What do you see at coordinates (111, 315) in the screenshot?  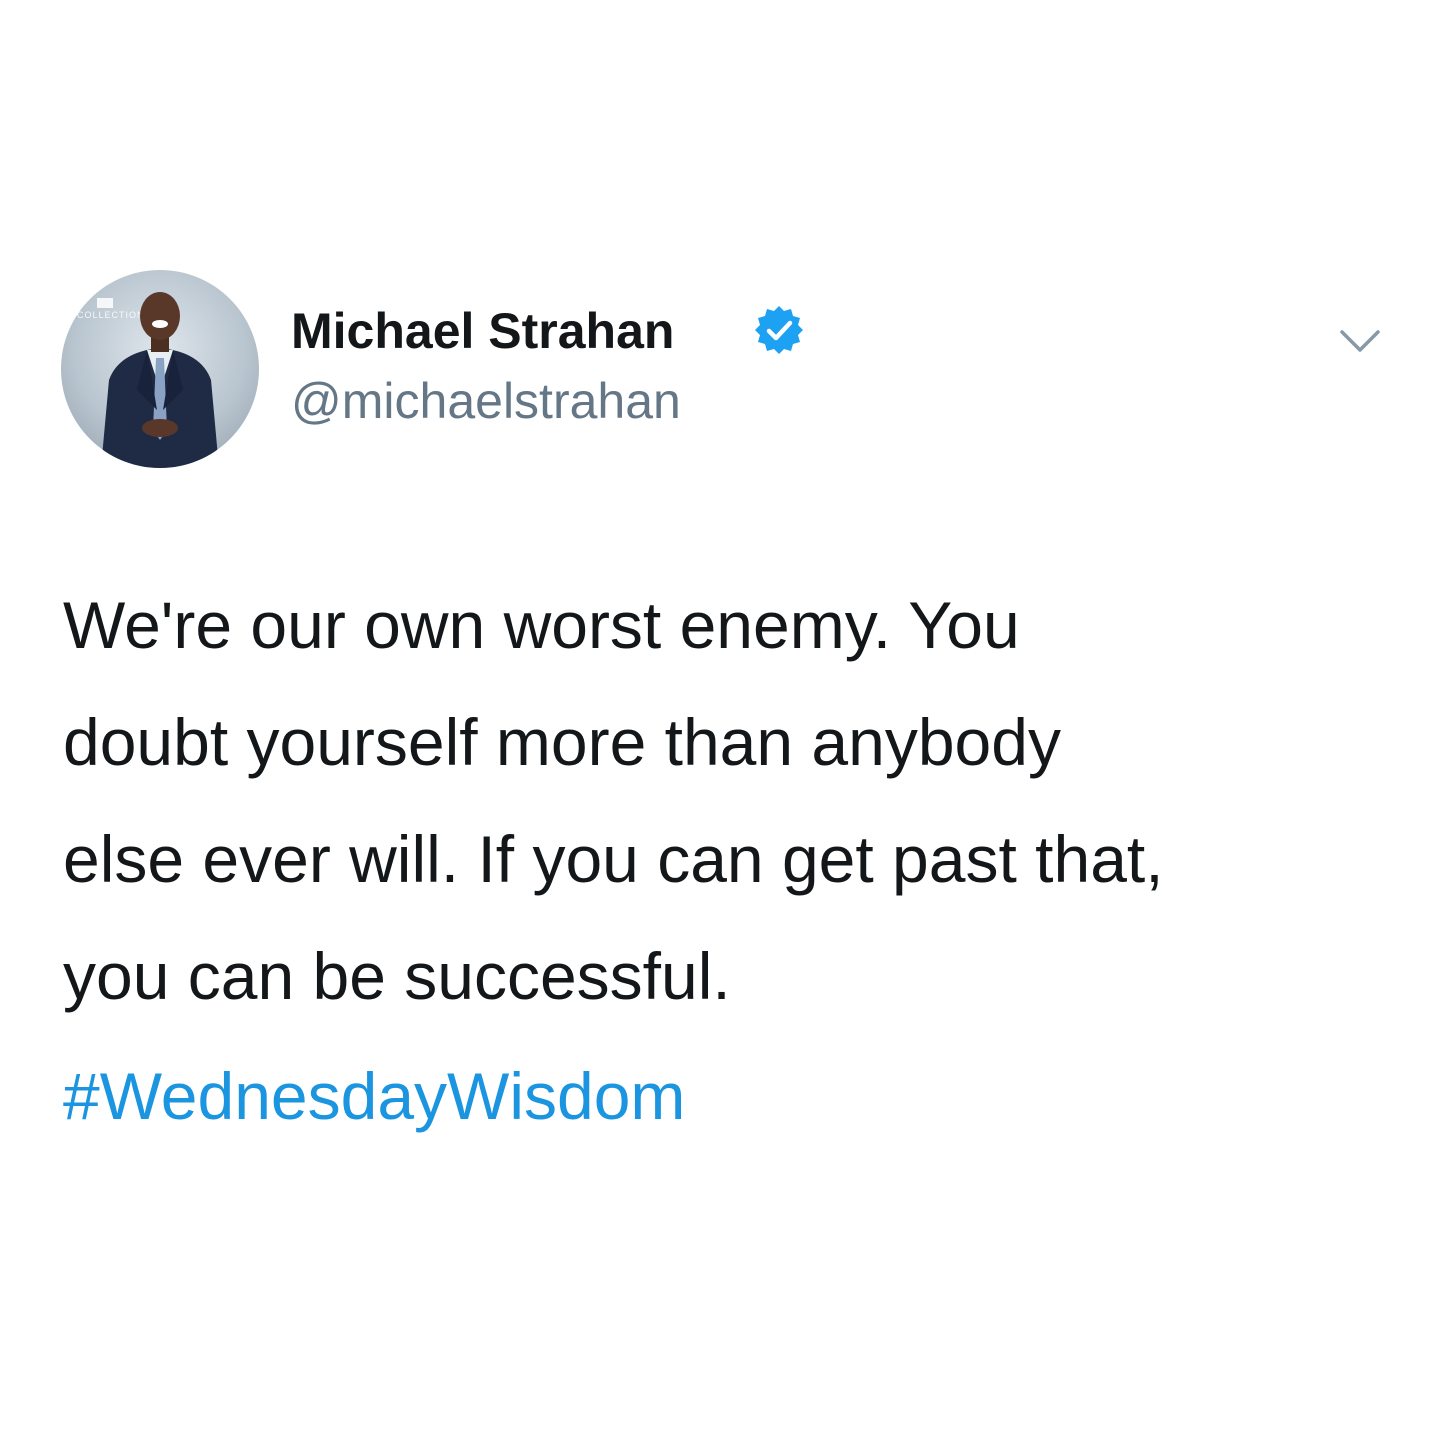 I see `svg-text: COLLECTION` at bounding box center [111, 315].